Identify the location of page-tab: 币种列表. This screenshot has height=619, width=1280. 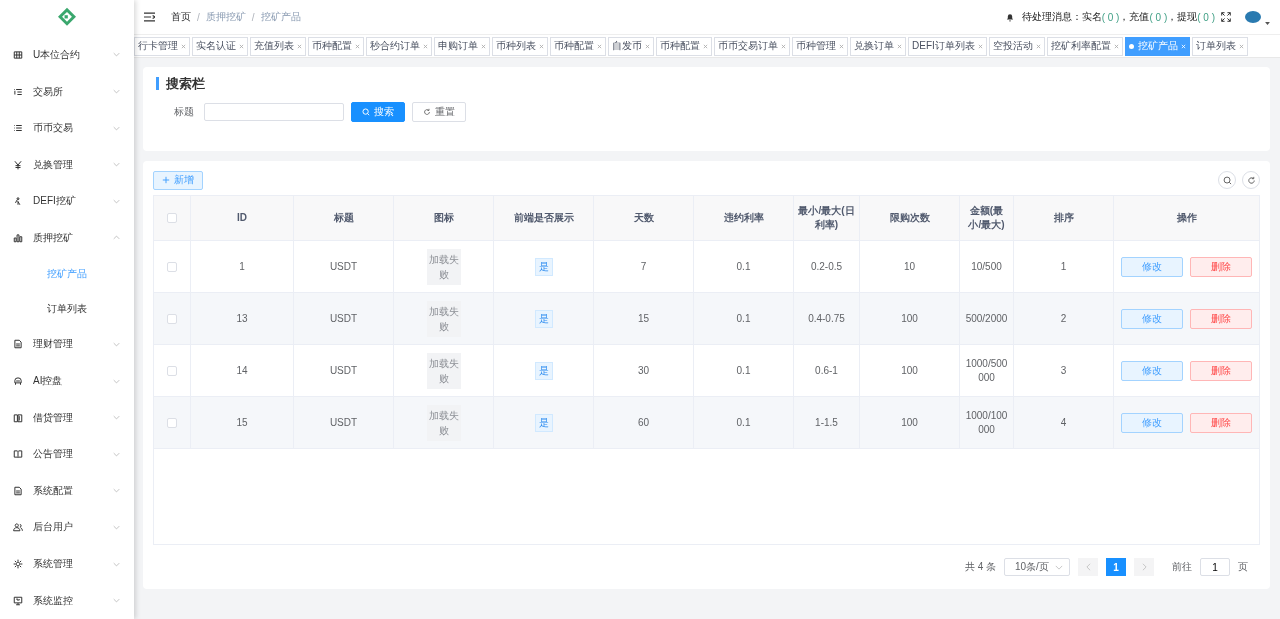
(520, 46).